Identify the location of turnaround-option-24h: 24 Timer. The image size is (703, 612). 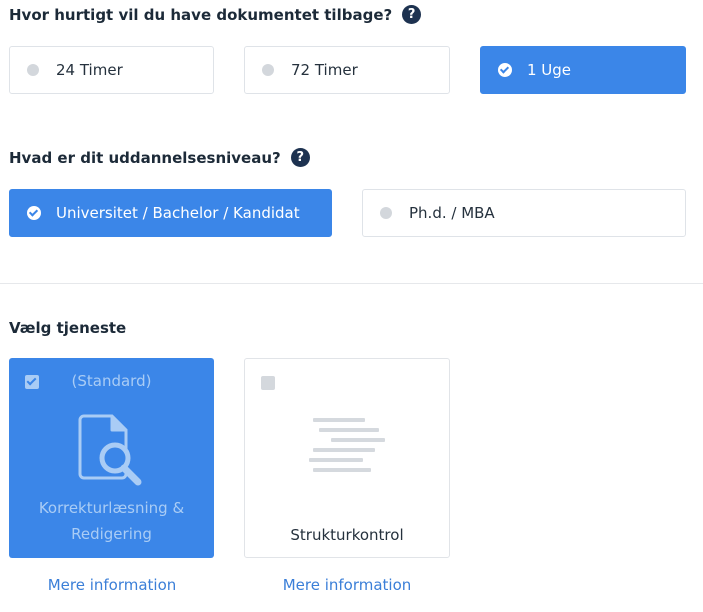
(111, 70).